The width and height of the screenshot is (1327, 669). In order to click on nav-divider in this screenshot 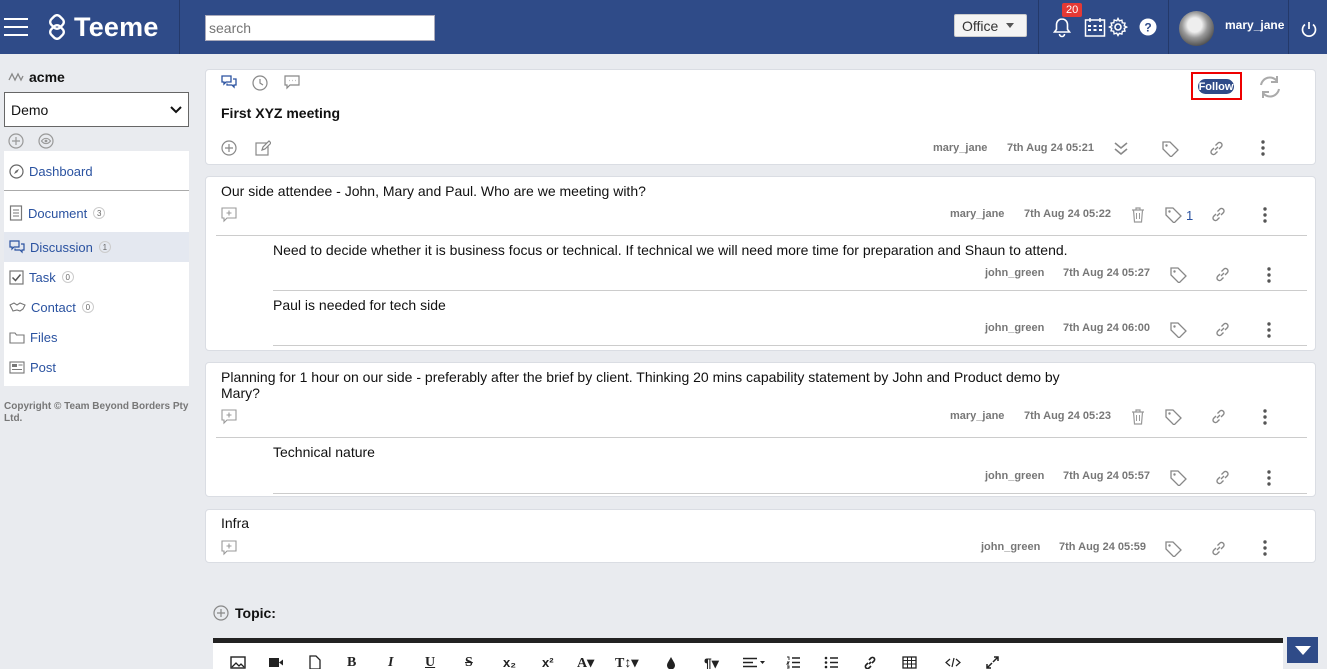, I will do `click(96, 190)`.